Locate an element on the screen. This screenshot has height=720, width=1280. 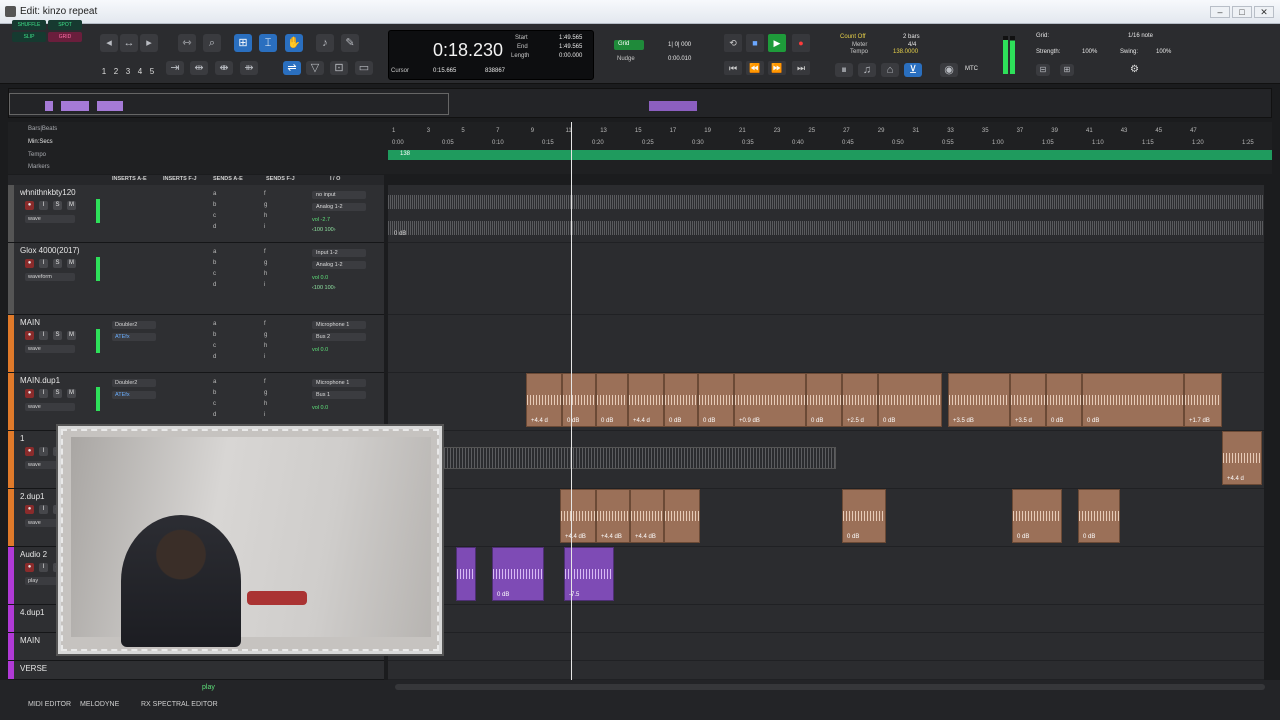
melodyne-tab: MELODYNE is located at coordinates (99, 704).